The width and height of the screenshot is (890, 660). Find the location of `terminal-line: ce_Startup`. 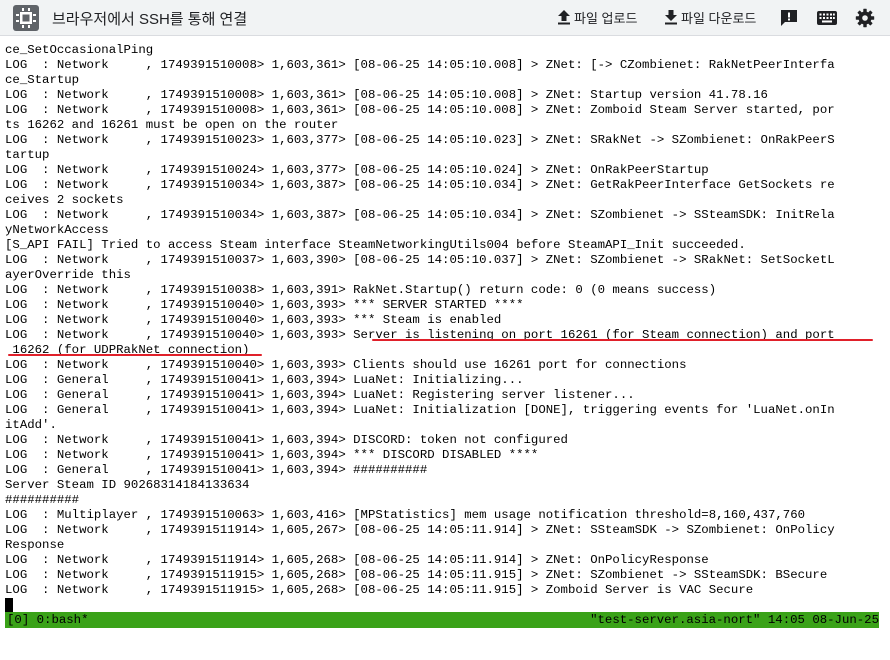

terminal-line: ce_Startup is located at coordinates (42, 80).